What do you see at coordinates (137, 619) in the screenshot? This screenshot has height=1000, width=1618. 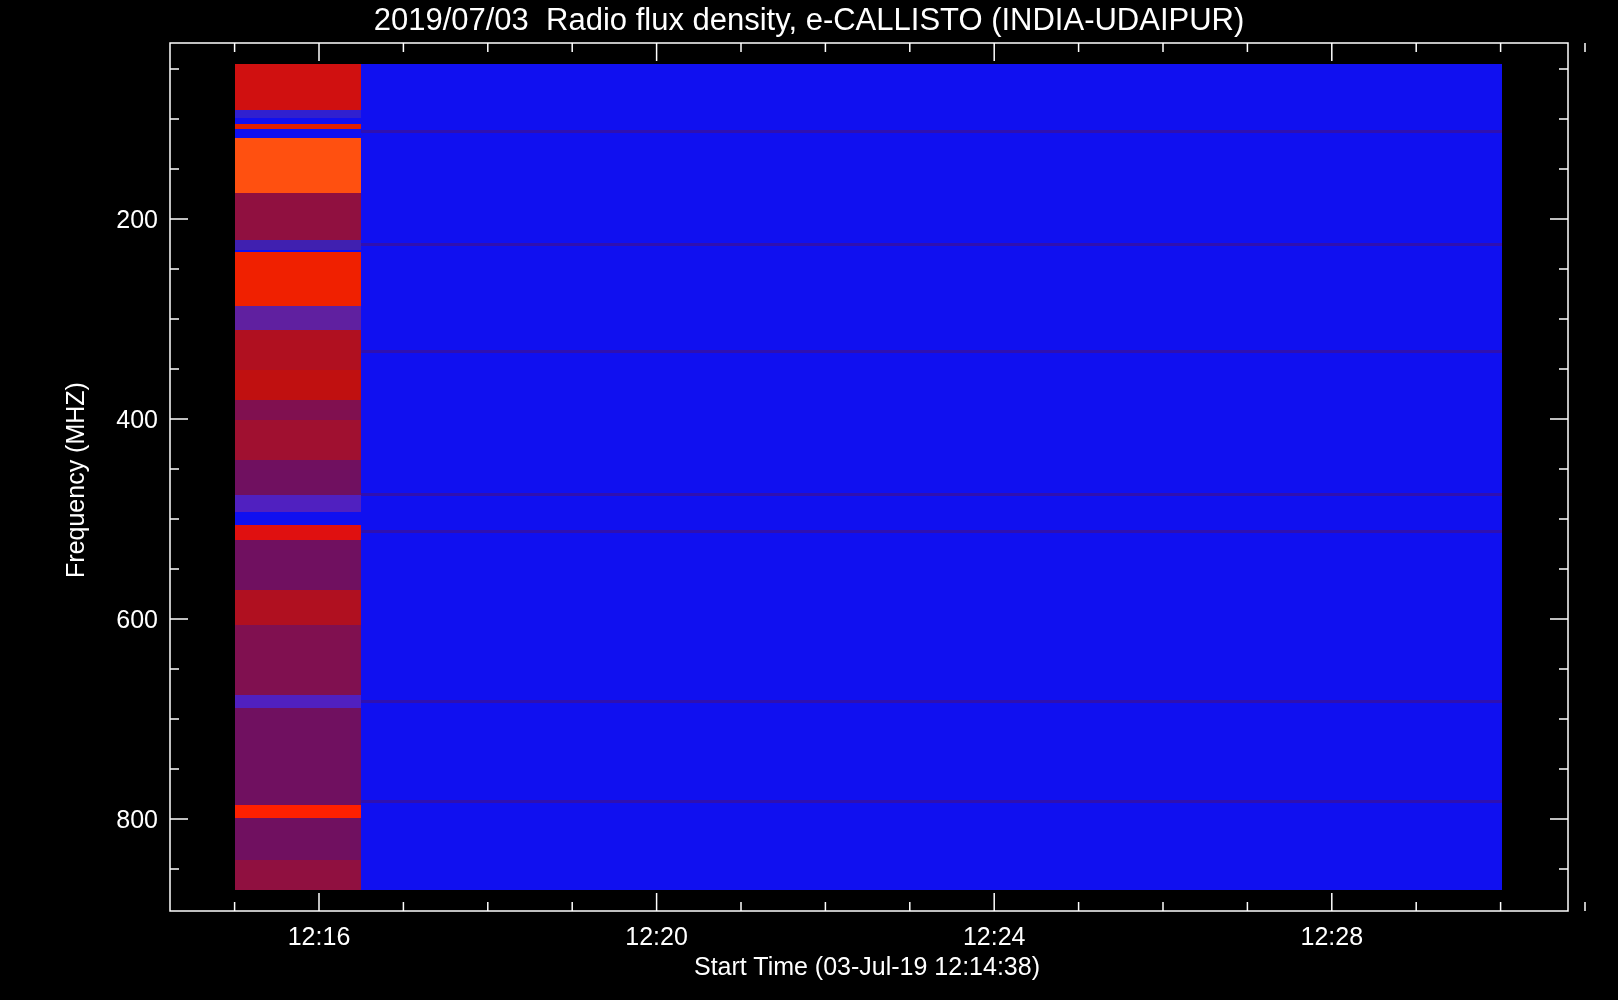 I see `y-tick-label: 600` at bounding box center [137, 619].